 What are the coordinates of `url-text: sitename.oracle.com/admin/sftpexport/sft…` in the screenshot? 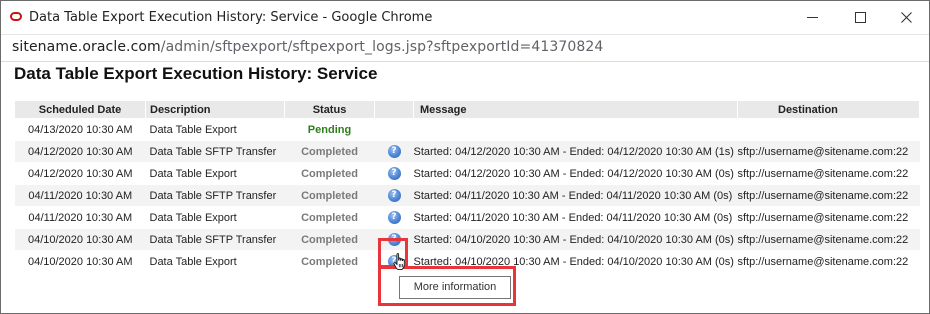 It's located at (307, 47).